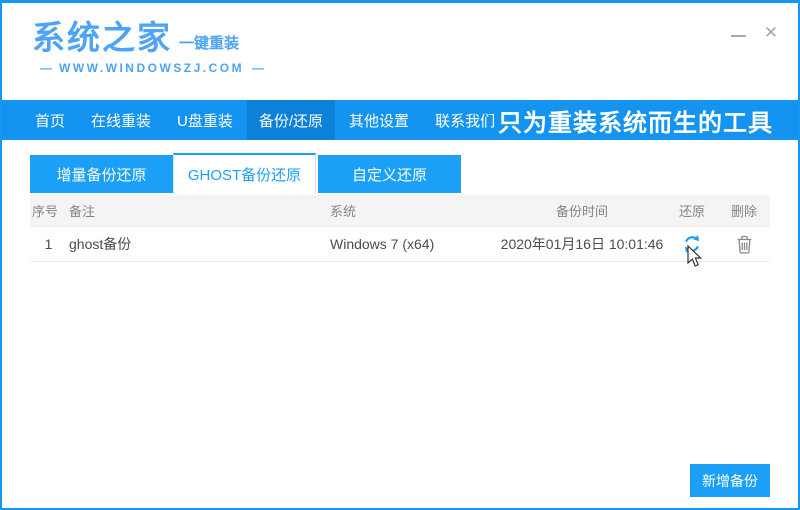 Image resolution: width=800 pixels, height=510 pixels. What do you see at coordinates (48, 244) in the screenshot?
I see `cell-index: 1` at bounding box center [48, 244].